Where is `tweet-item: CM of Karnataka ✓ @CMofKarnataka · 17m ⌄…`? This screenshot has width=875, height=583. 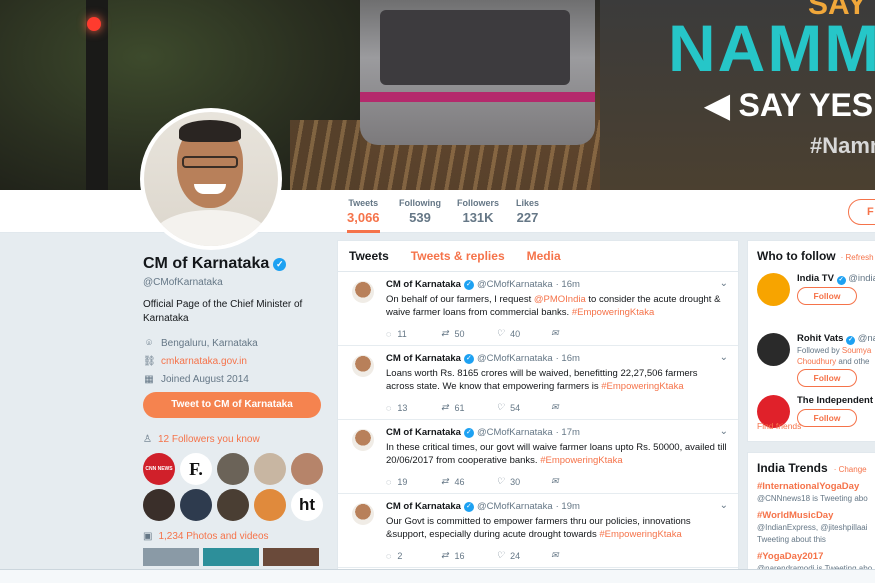 tweet-item: CM of Karnataka ✓ @CMofKarnataka · 17m ⌄… is located at coordinates (538, 457).